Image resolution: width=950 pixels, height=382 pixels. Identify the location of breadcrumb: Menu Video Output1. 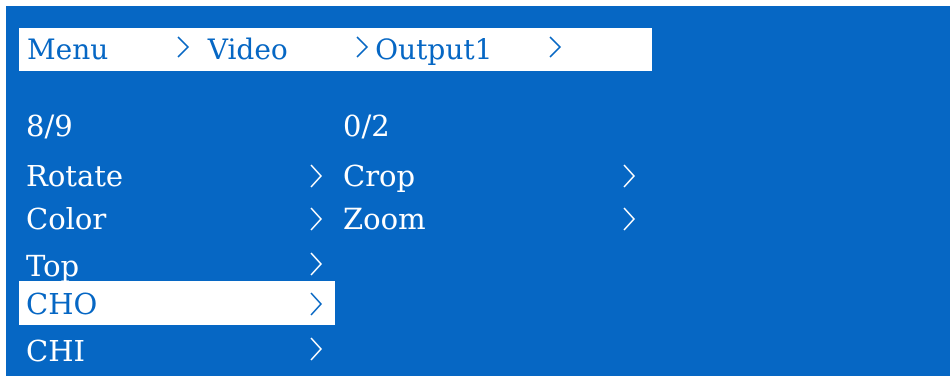
(335, 49).